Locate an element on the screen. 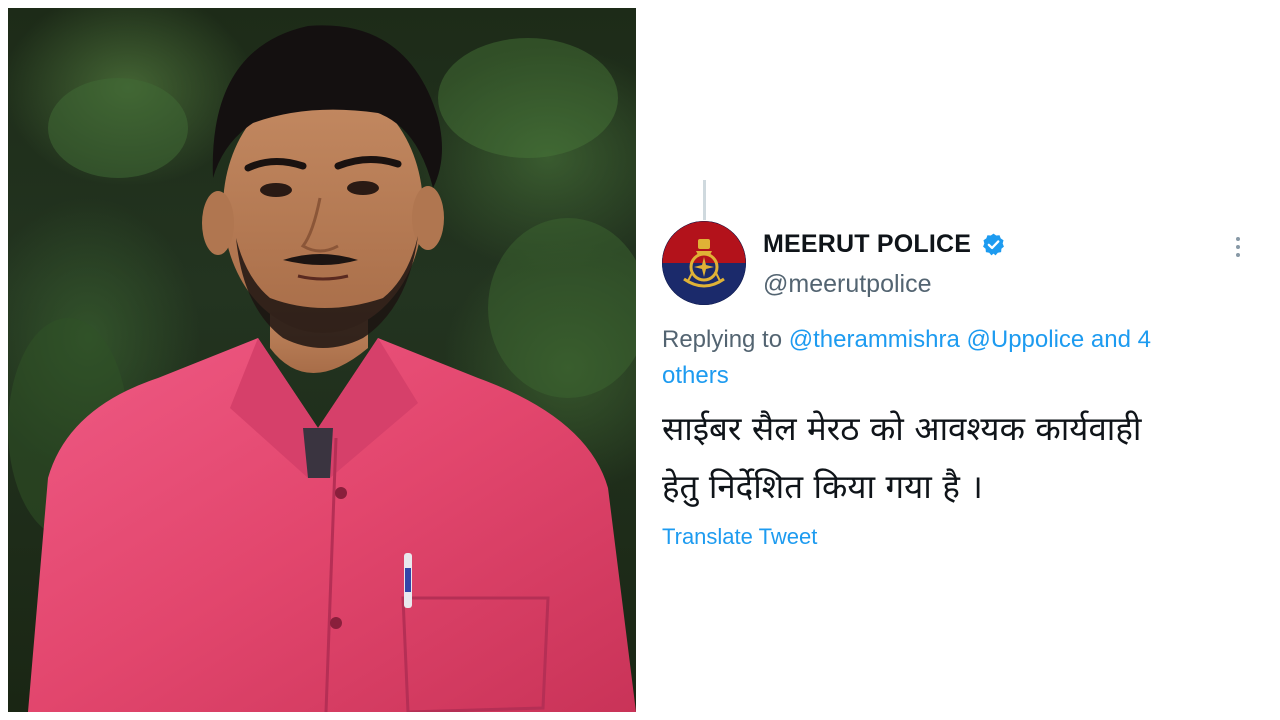 The width and height of the screenshot is (1280, 720). up-police-emblem-icon is located at coordinates (704, 263).